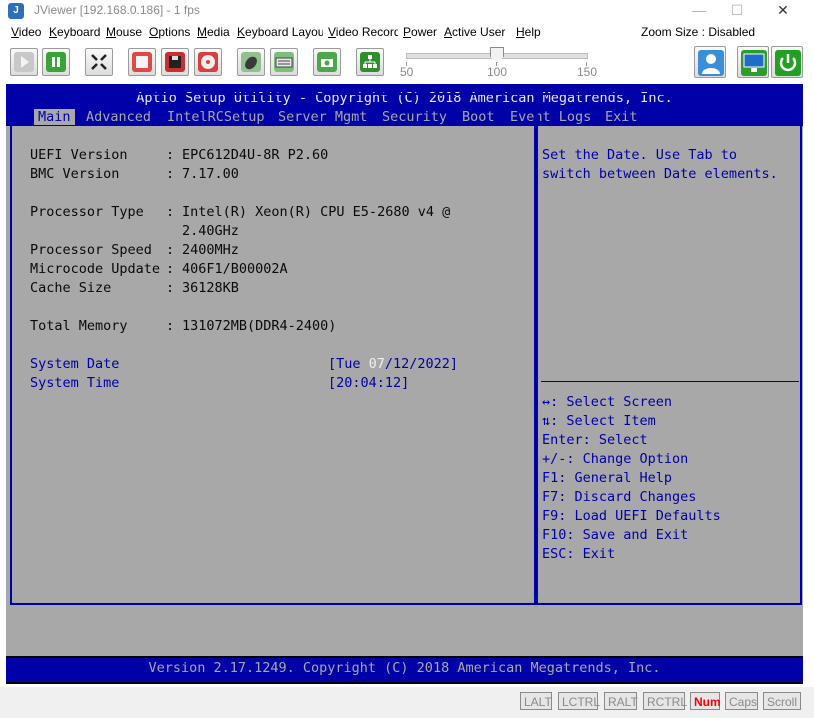 The width and height of the screenshot is (814, 718). Describe the element at coordinates (670, 381) in the screenshot. I see `help-divider` at that location.